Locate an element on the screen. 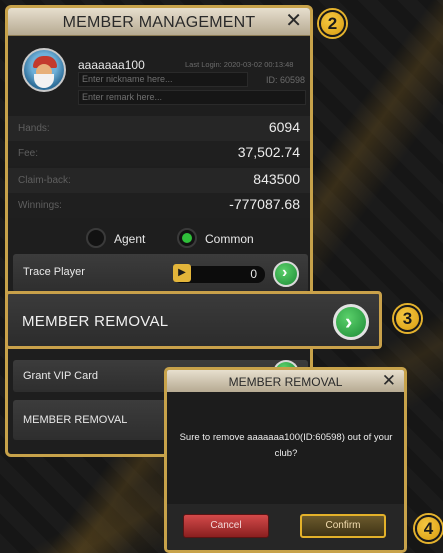  radio-common: Common is located at coordinates (227, 239).